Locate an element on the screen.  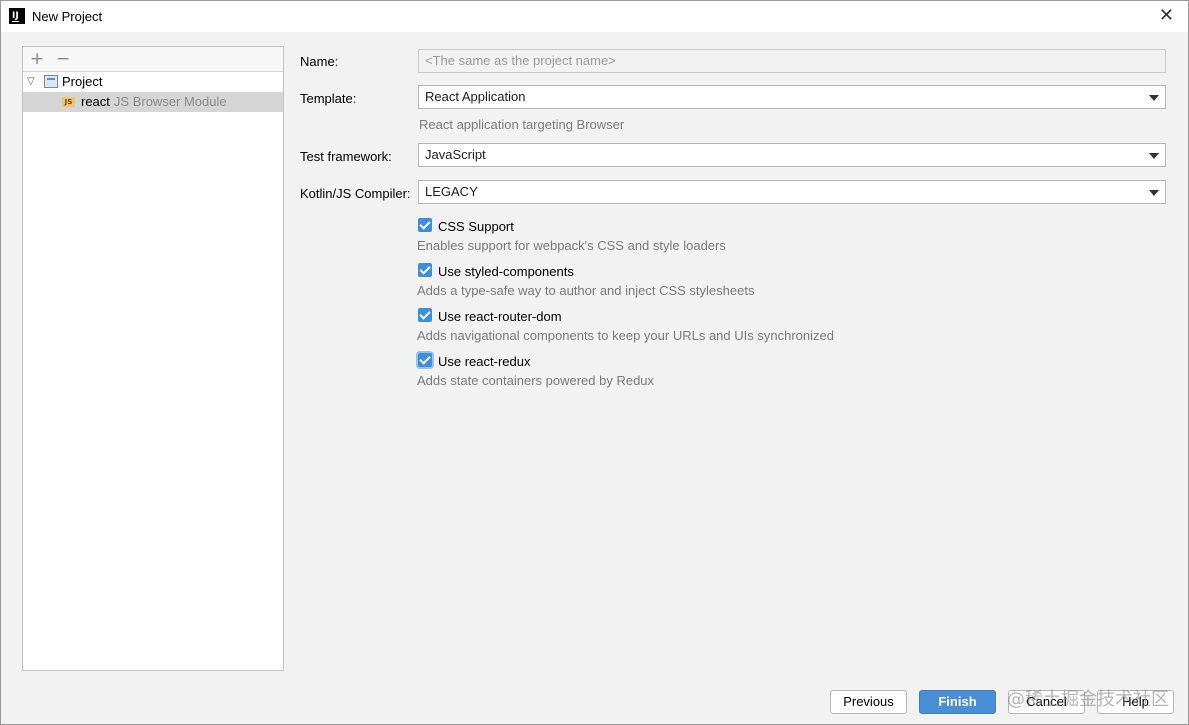
project-folder-icon is located at coordinates (51, 81).